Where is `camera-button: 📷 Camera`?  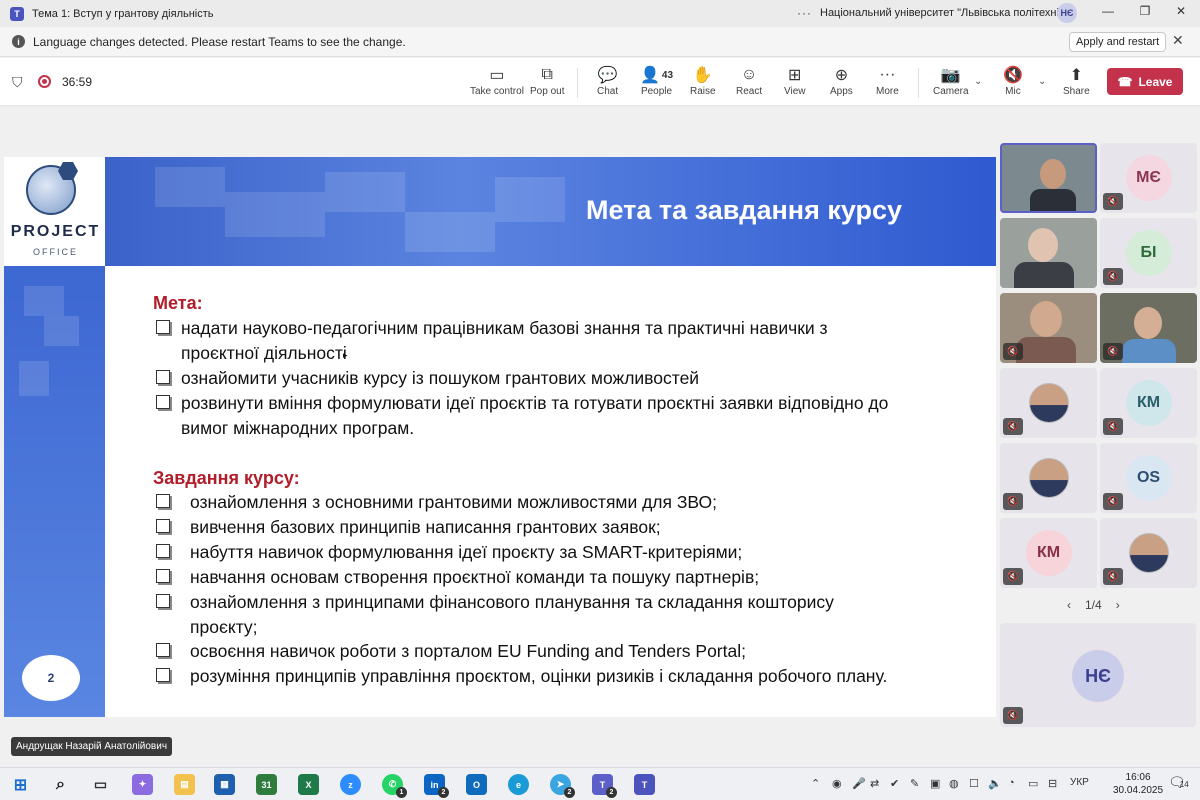
camera-button: 📷 Camera is located at coordinates (951, 80).